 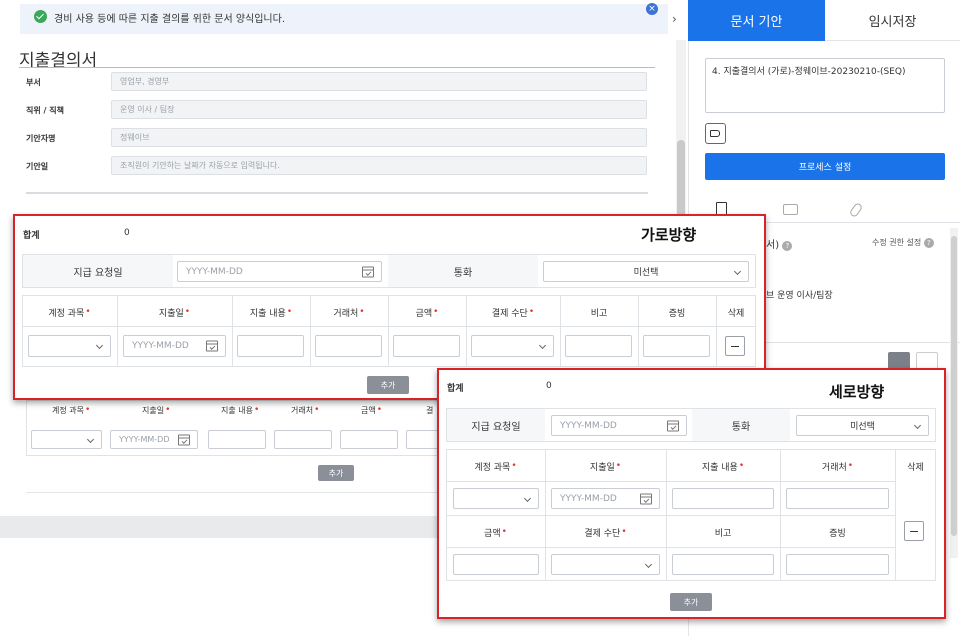 What do you see at coordinates (954, 386) in the screenshot?
I see `sidebar-scrollbar-thumb` at bounding box center [954, 386].